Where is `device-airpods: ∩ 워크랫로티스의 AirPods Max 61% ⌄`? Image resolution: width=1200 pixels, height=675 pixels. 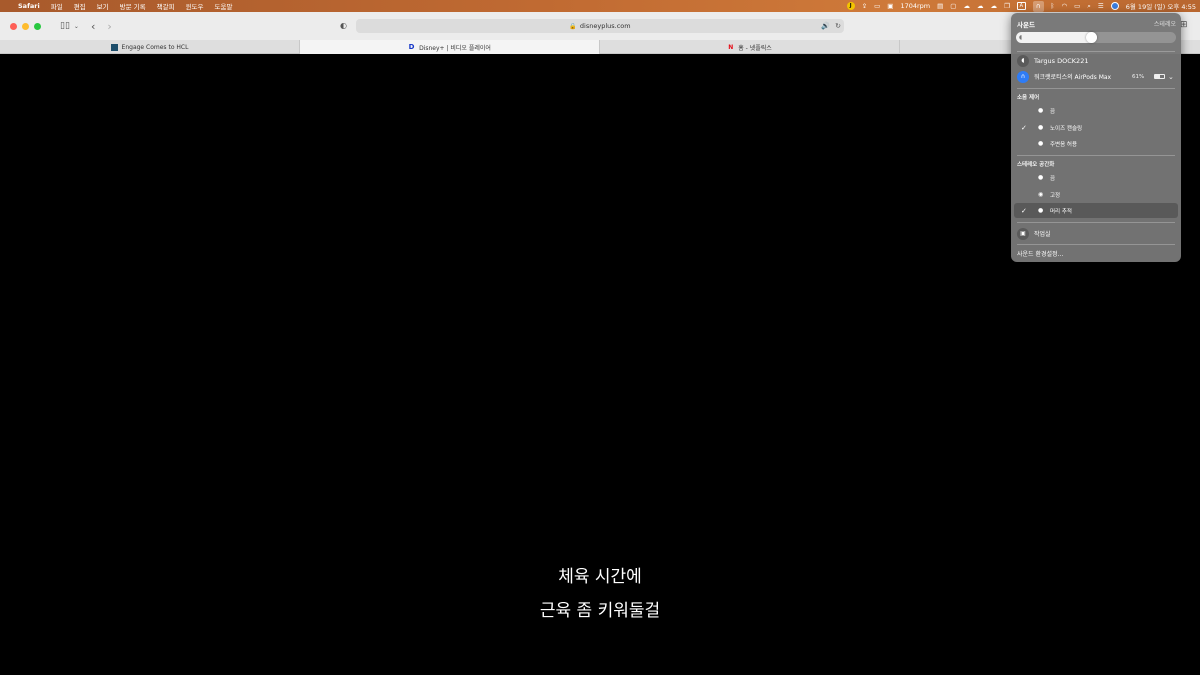 device-airpods: ∩ 워크랫로티스의 AirPods Max 61% ⌄ is located at coordinates (1096, 76).